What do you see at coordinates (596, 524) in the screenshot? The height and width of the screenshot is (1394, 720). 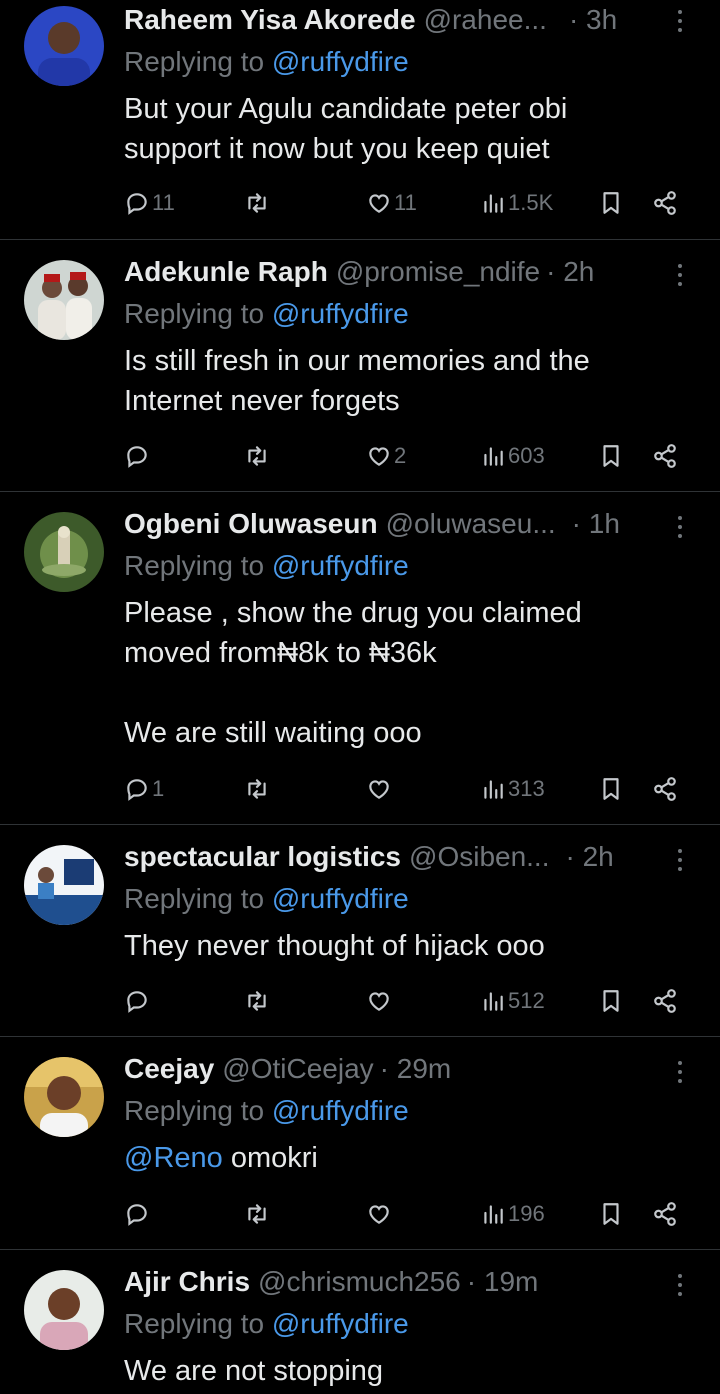 I see `timestamp: · 1h` at bounding box center [596, 524].